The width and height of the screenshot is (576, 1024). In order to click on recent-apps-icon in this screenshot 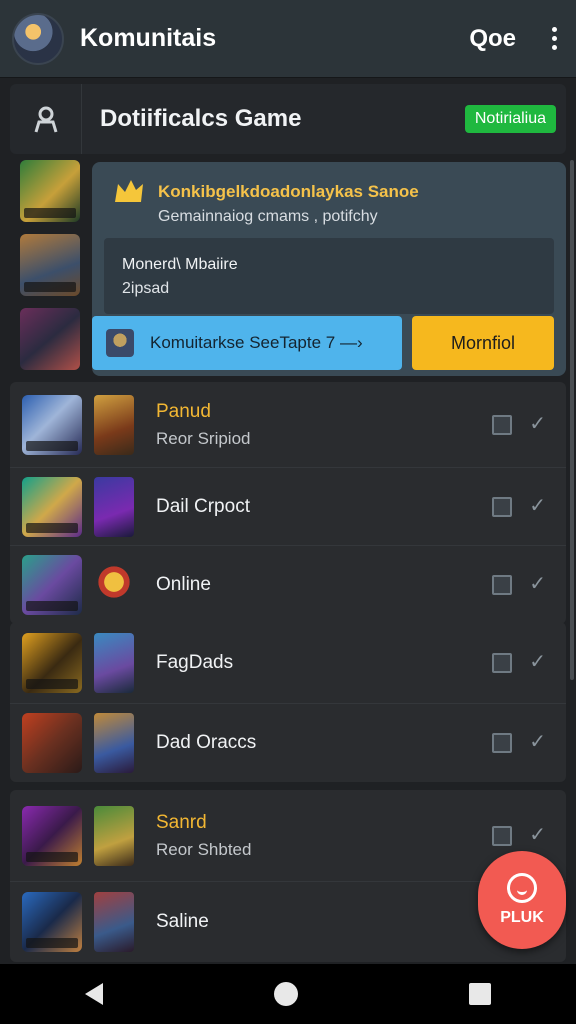, I will do `click(479, 994)`.